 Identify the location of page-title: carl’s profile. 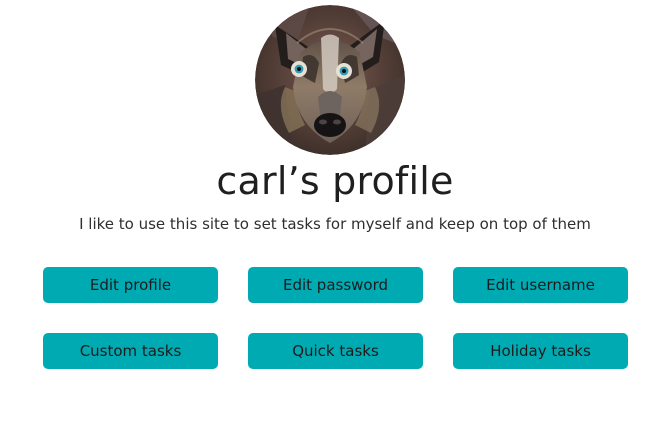
(335, 181).